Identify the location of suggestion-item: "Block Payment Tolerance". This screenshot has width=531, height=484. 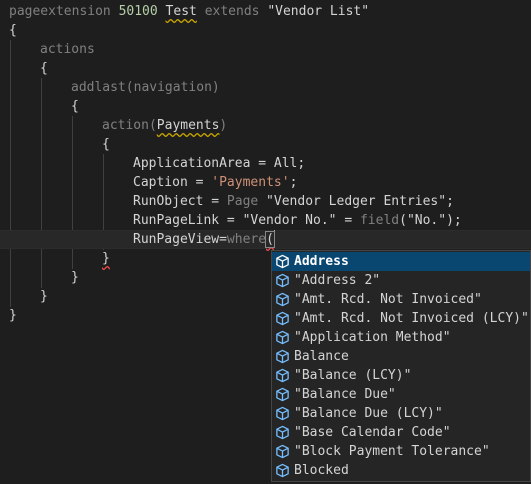
(401, 451).